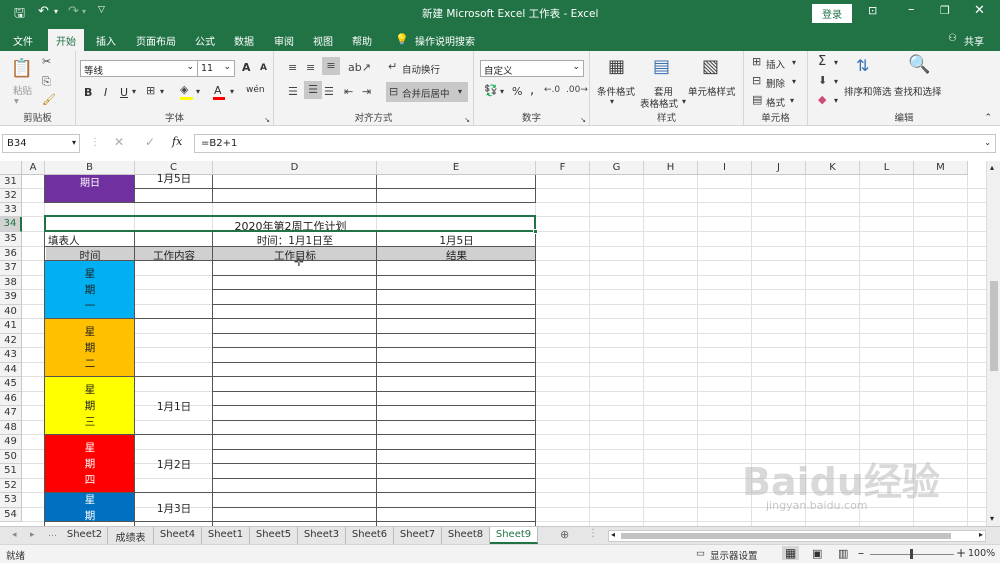  Describe the element at coordinates (563, 168) in the screenshot. I see `column-header-f: F` at that location.